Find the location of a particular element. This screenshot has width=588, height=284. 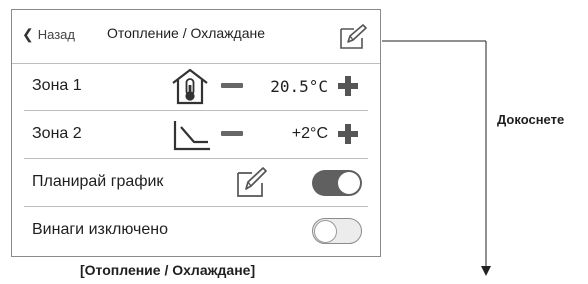

arrow-down-icon is located at coordinates (486, 271).